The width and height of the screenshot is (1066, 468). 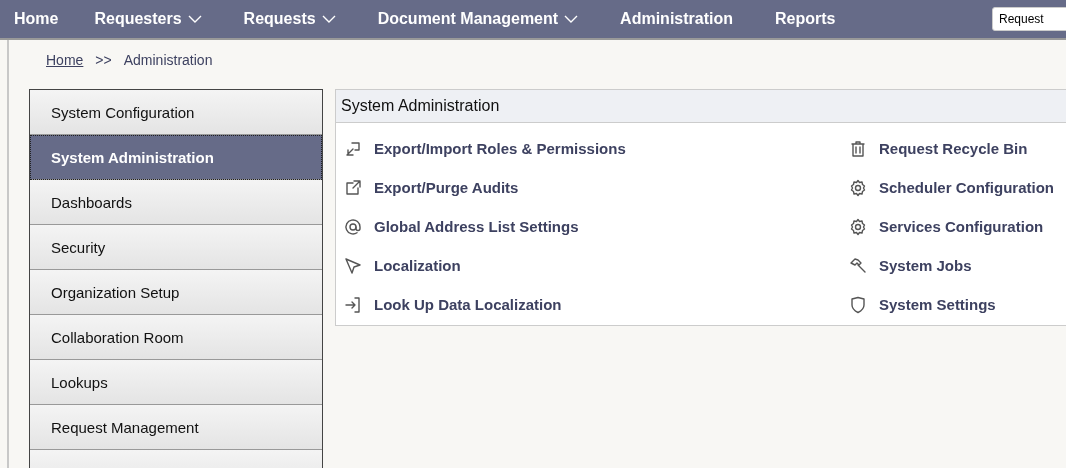 I want to click on breadcrumb-link: Home, so click(x=65, y=65).